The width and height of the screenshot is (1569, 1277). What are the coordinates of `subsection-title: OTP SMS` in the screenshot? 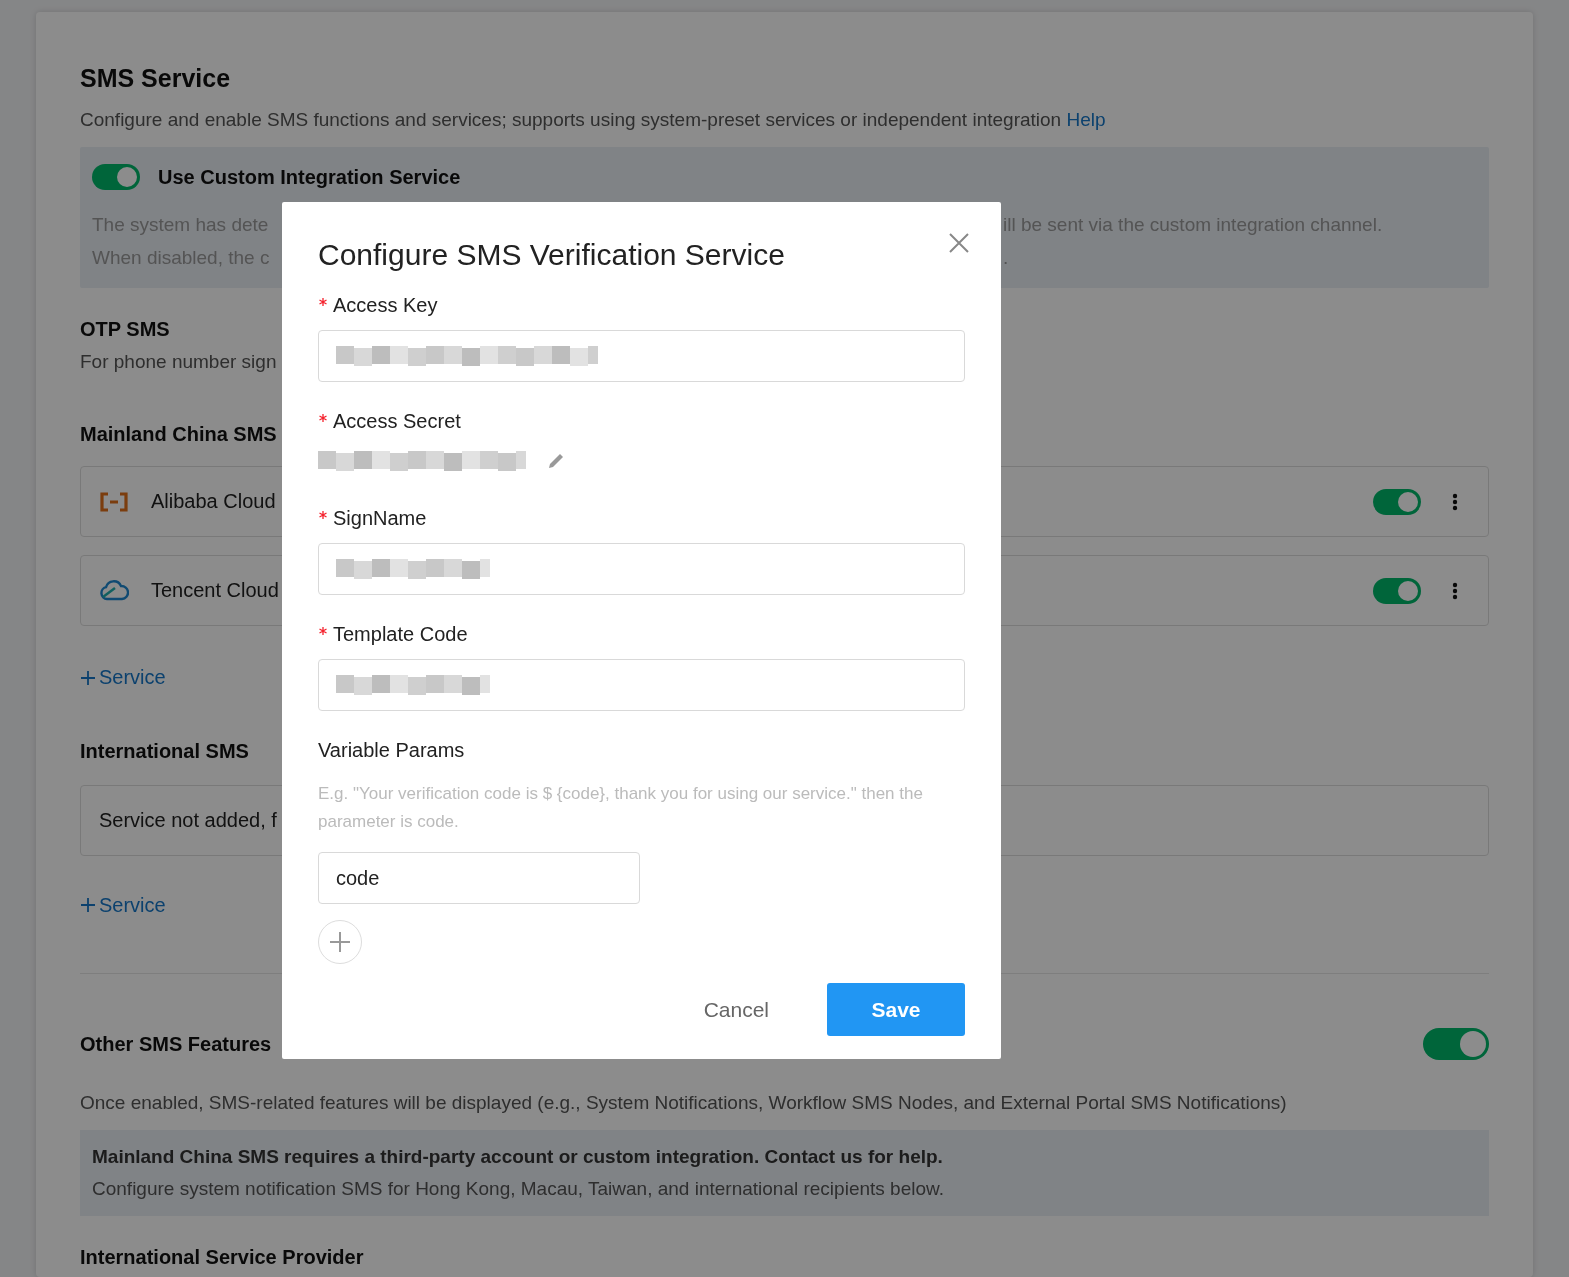 It's located at (125, 329).